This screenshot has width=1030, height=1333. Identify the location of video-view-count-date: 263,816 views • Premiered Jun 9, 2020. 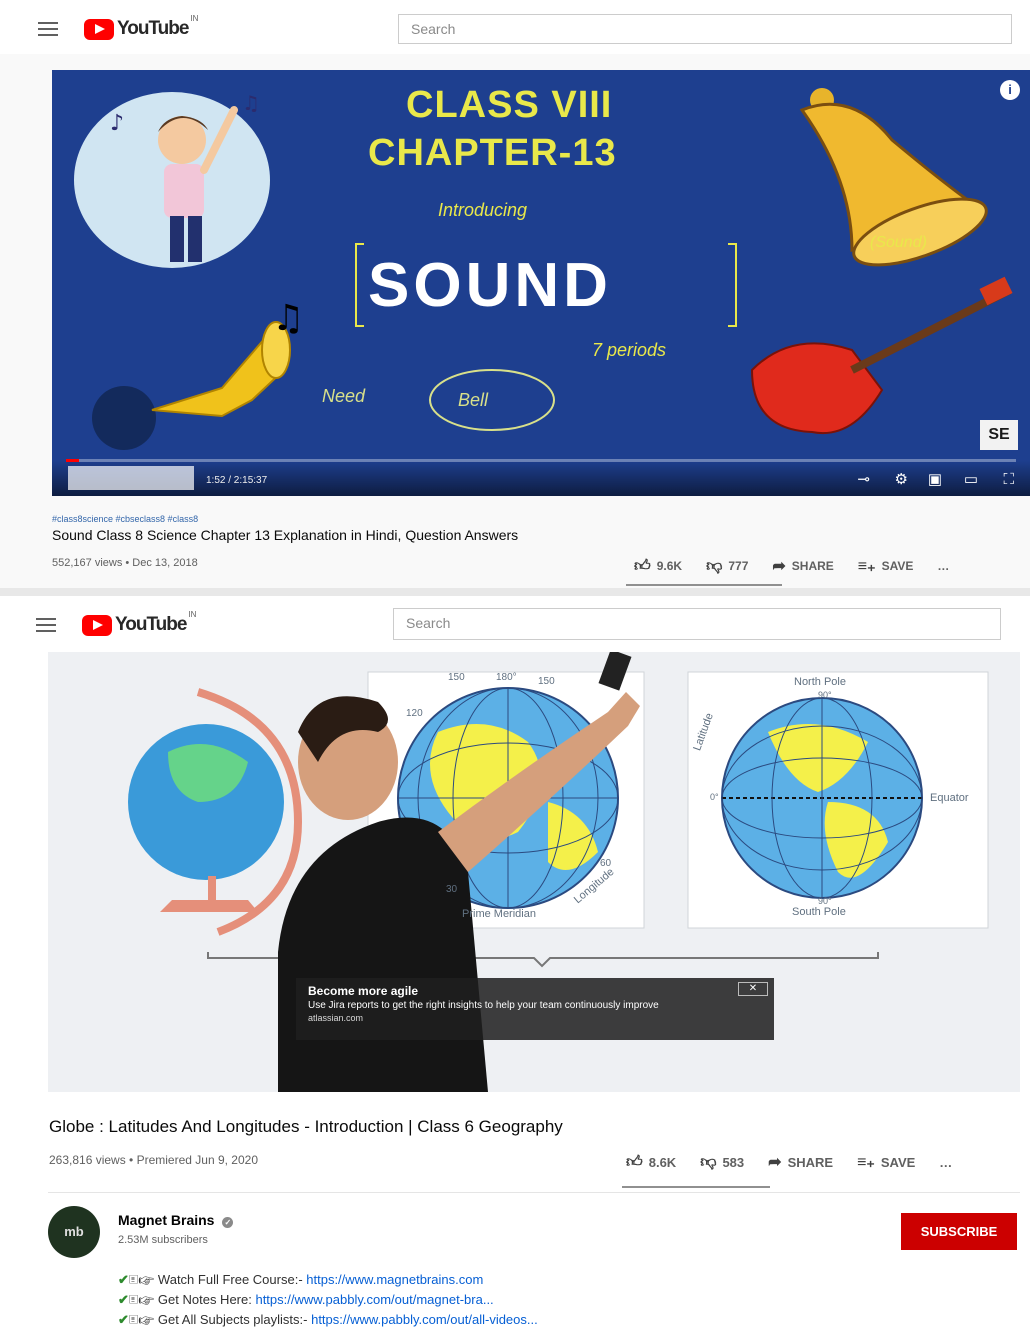
(153, 1160).